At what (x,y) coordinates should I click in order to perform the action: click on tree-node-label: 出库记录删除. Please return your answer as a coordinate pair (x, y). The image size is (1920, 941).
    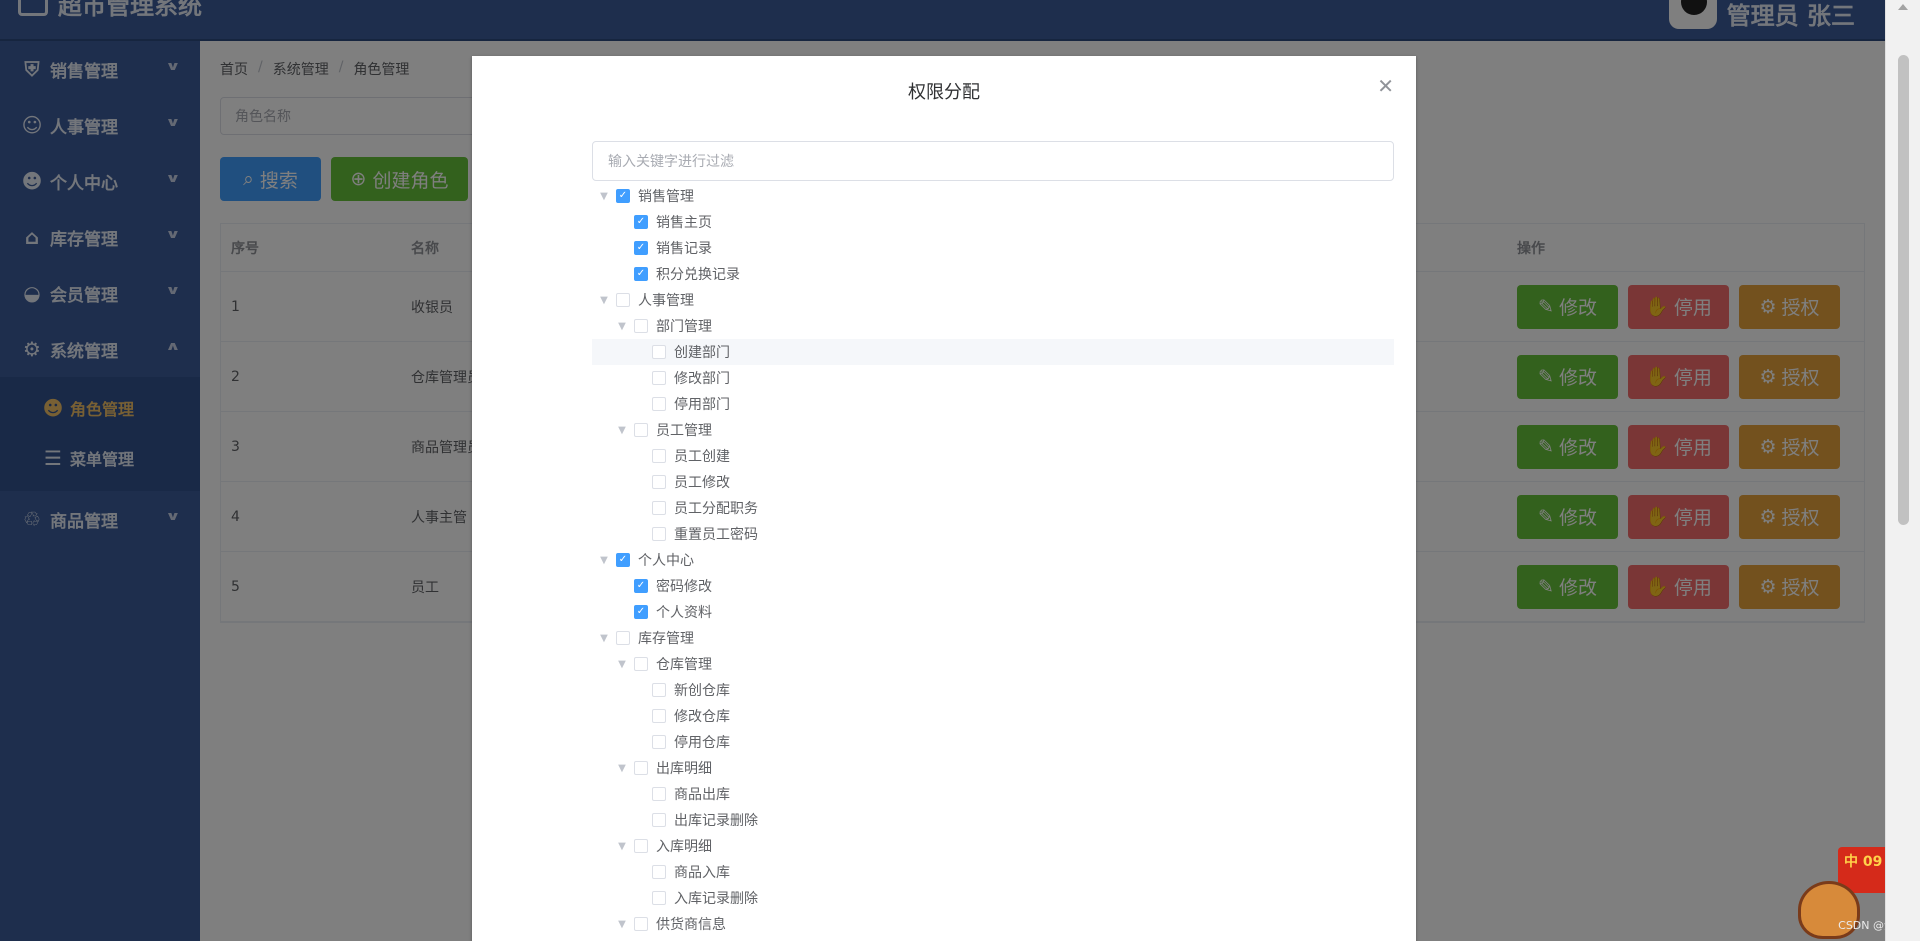
    Looking at the image, I should click on (716, 821).